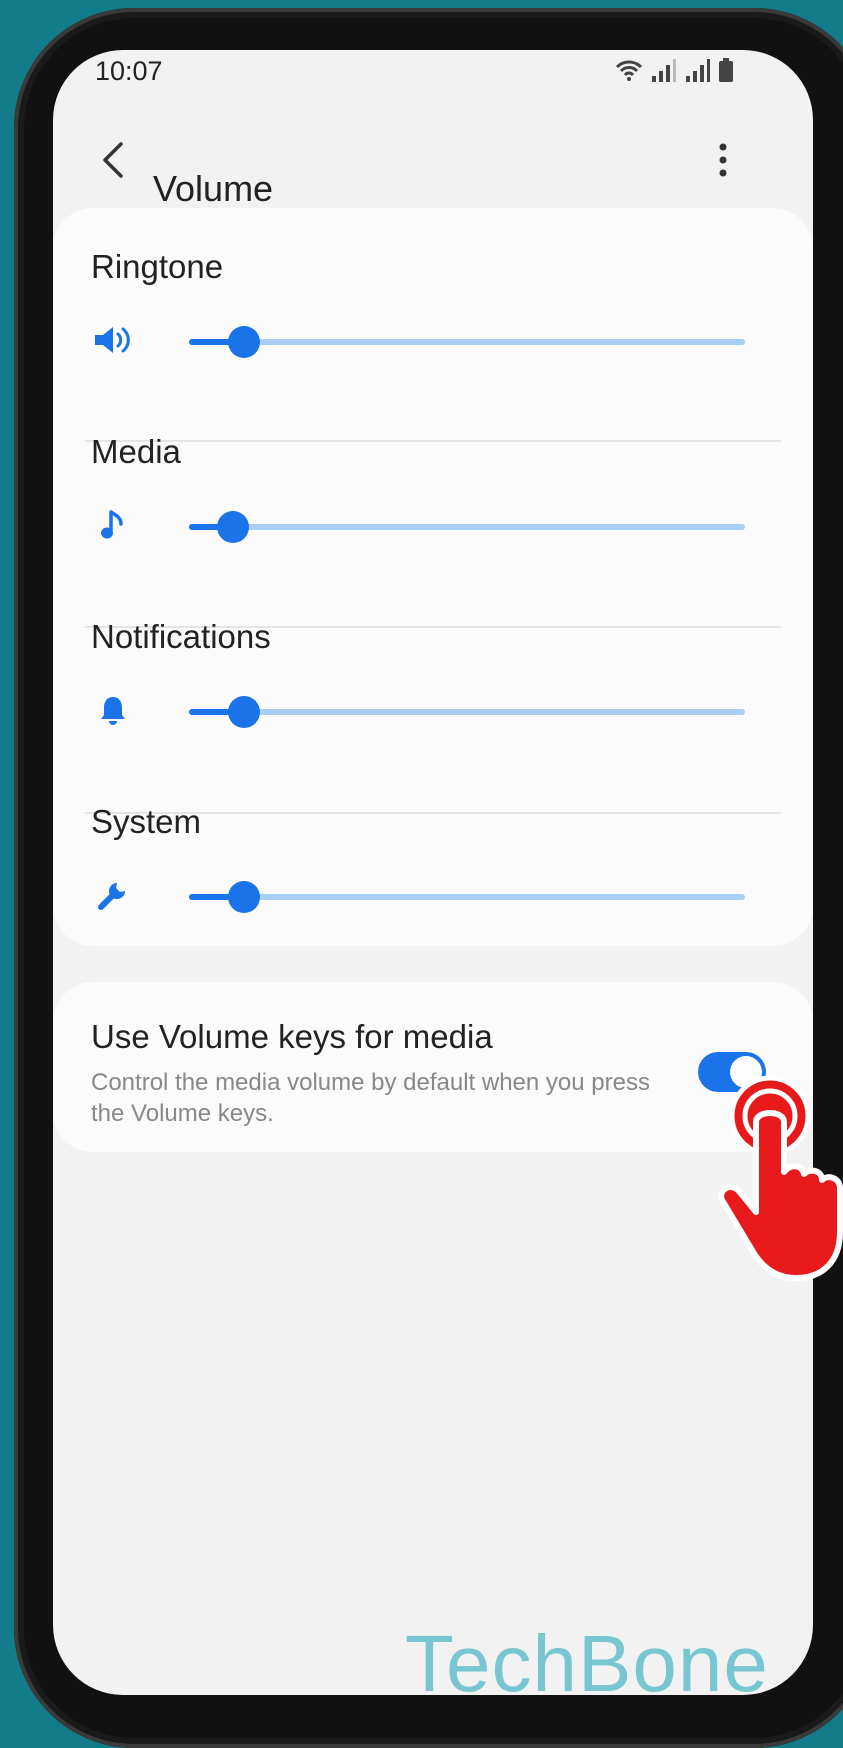 The height and width of the screenshot is (1748, 843). What do you see at coordinates (113, 340) in the screenshot?
I see `speaker-icon` at bounding box center [113, 340].